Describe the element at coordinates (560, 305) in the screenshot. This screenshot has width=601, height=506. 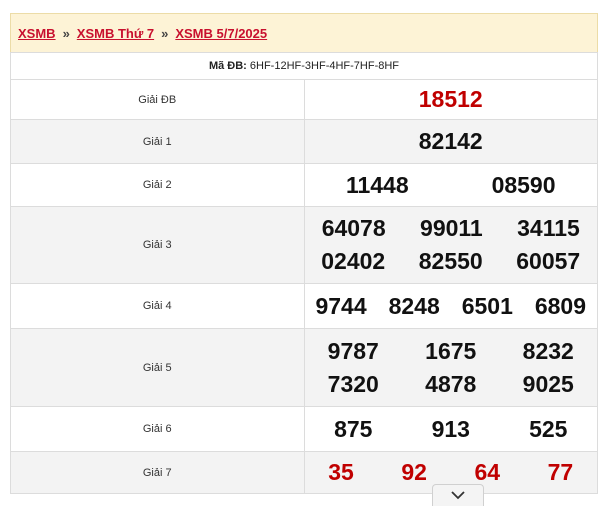
I see `prize-number: 6809` at that location.